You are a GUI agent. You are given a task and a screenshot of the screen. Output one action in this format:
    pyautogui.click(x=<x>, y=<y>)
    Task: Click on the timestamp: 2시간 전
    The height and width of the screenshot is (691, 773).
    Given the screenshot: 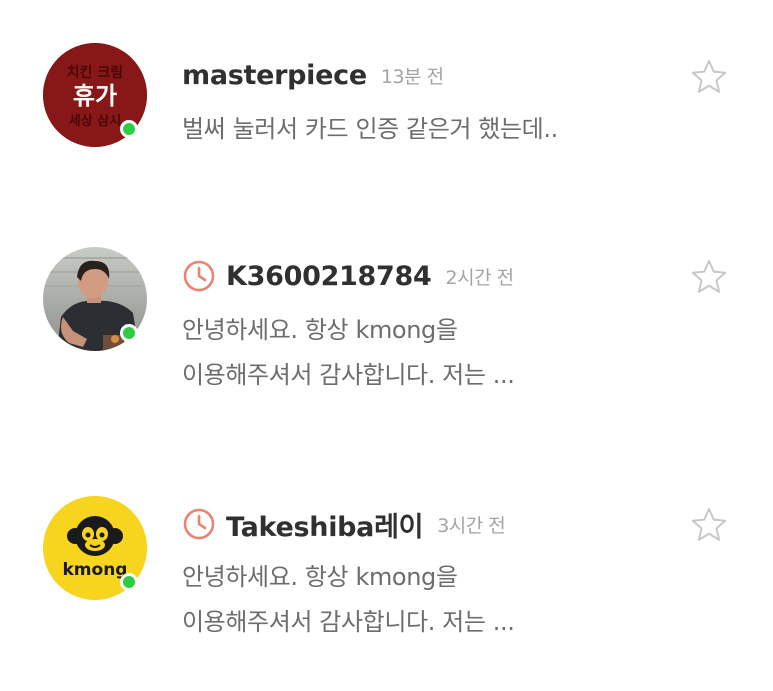 What is the action you would take?
    pyautogui.click(x=480, y=277)
    